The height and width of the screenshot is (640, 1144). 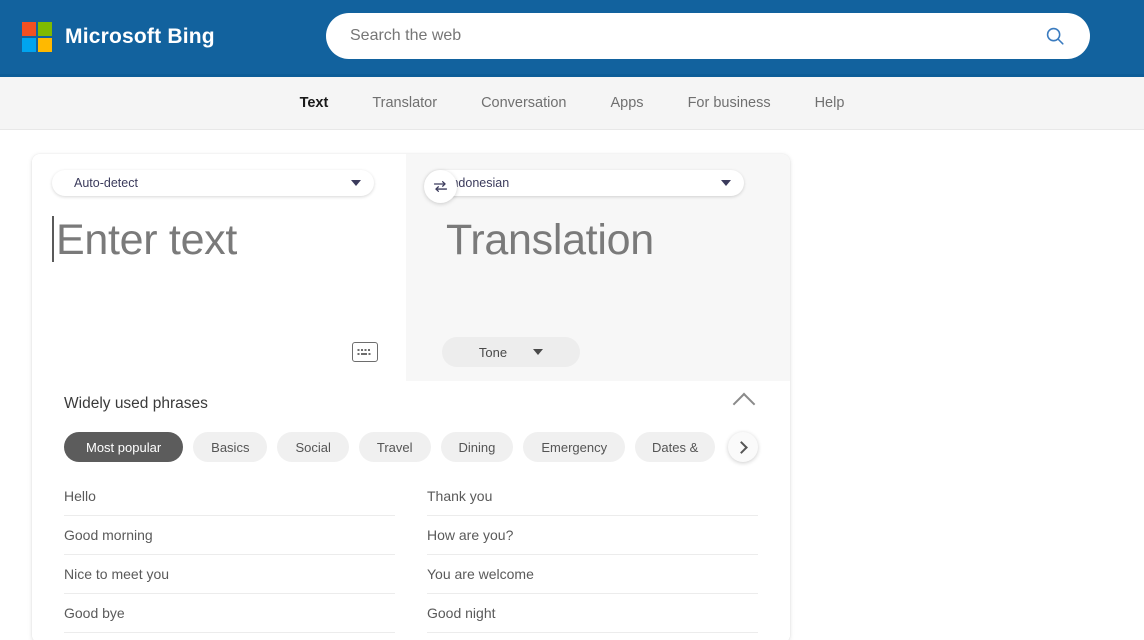 What do you see at coordinates (147, 240) in the screenshot?
I see `source-placeholder: Enter text` at bounding box center [147, 240].